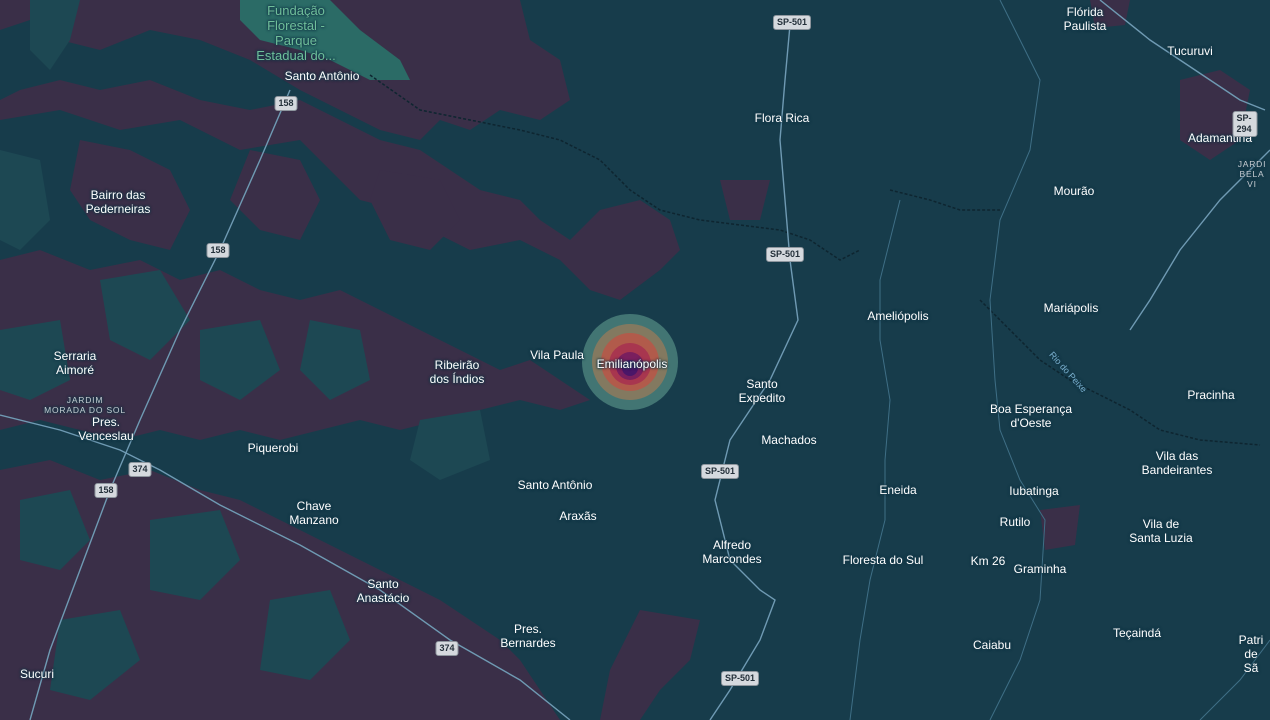 Image resolution: width=1270 pixels, height=720 pixels. What do you see at coordinates (992, 645) in the screenshot?
I see `place-label-caiabu: Caiabu` at bounding box center [992, 645].